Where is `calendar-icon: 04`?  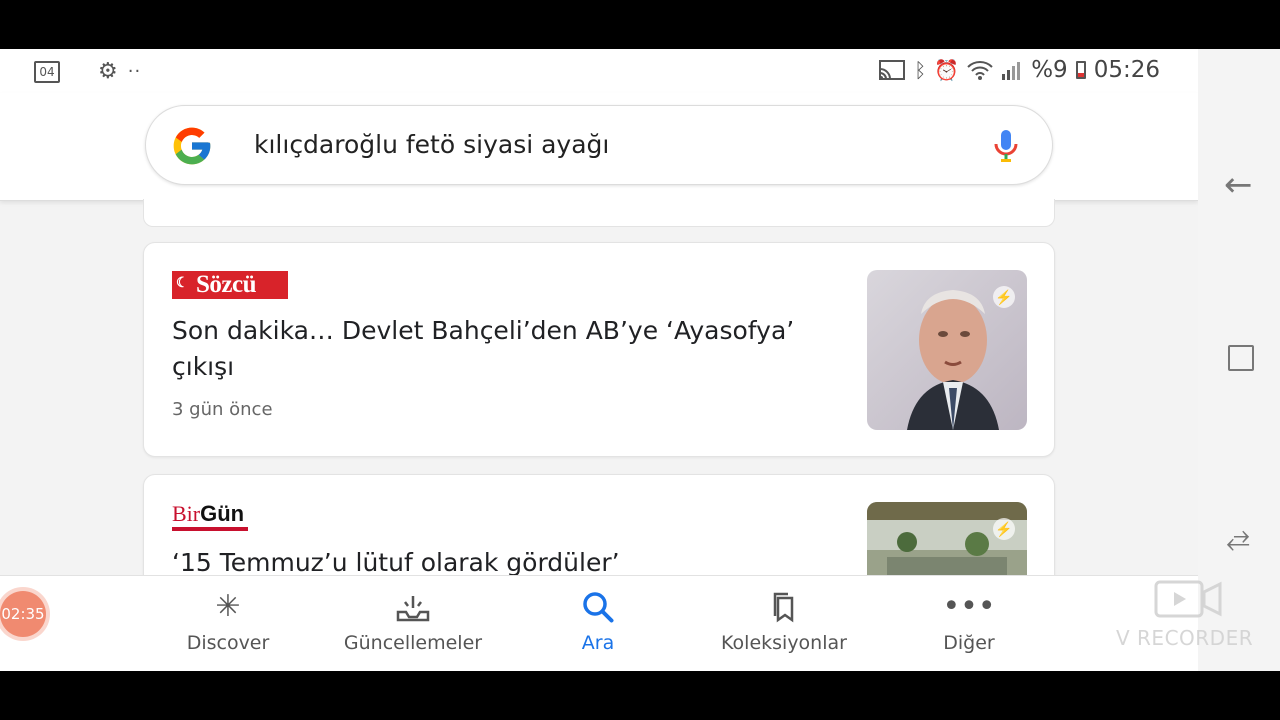
calendar-icon: 04 is located at coordinates (47, 71).